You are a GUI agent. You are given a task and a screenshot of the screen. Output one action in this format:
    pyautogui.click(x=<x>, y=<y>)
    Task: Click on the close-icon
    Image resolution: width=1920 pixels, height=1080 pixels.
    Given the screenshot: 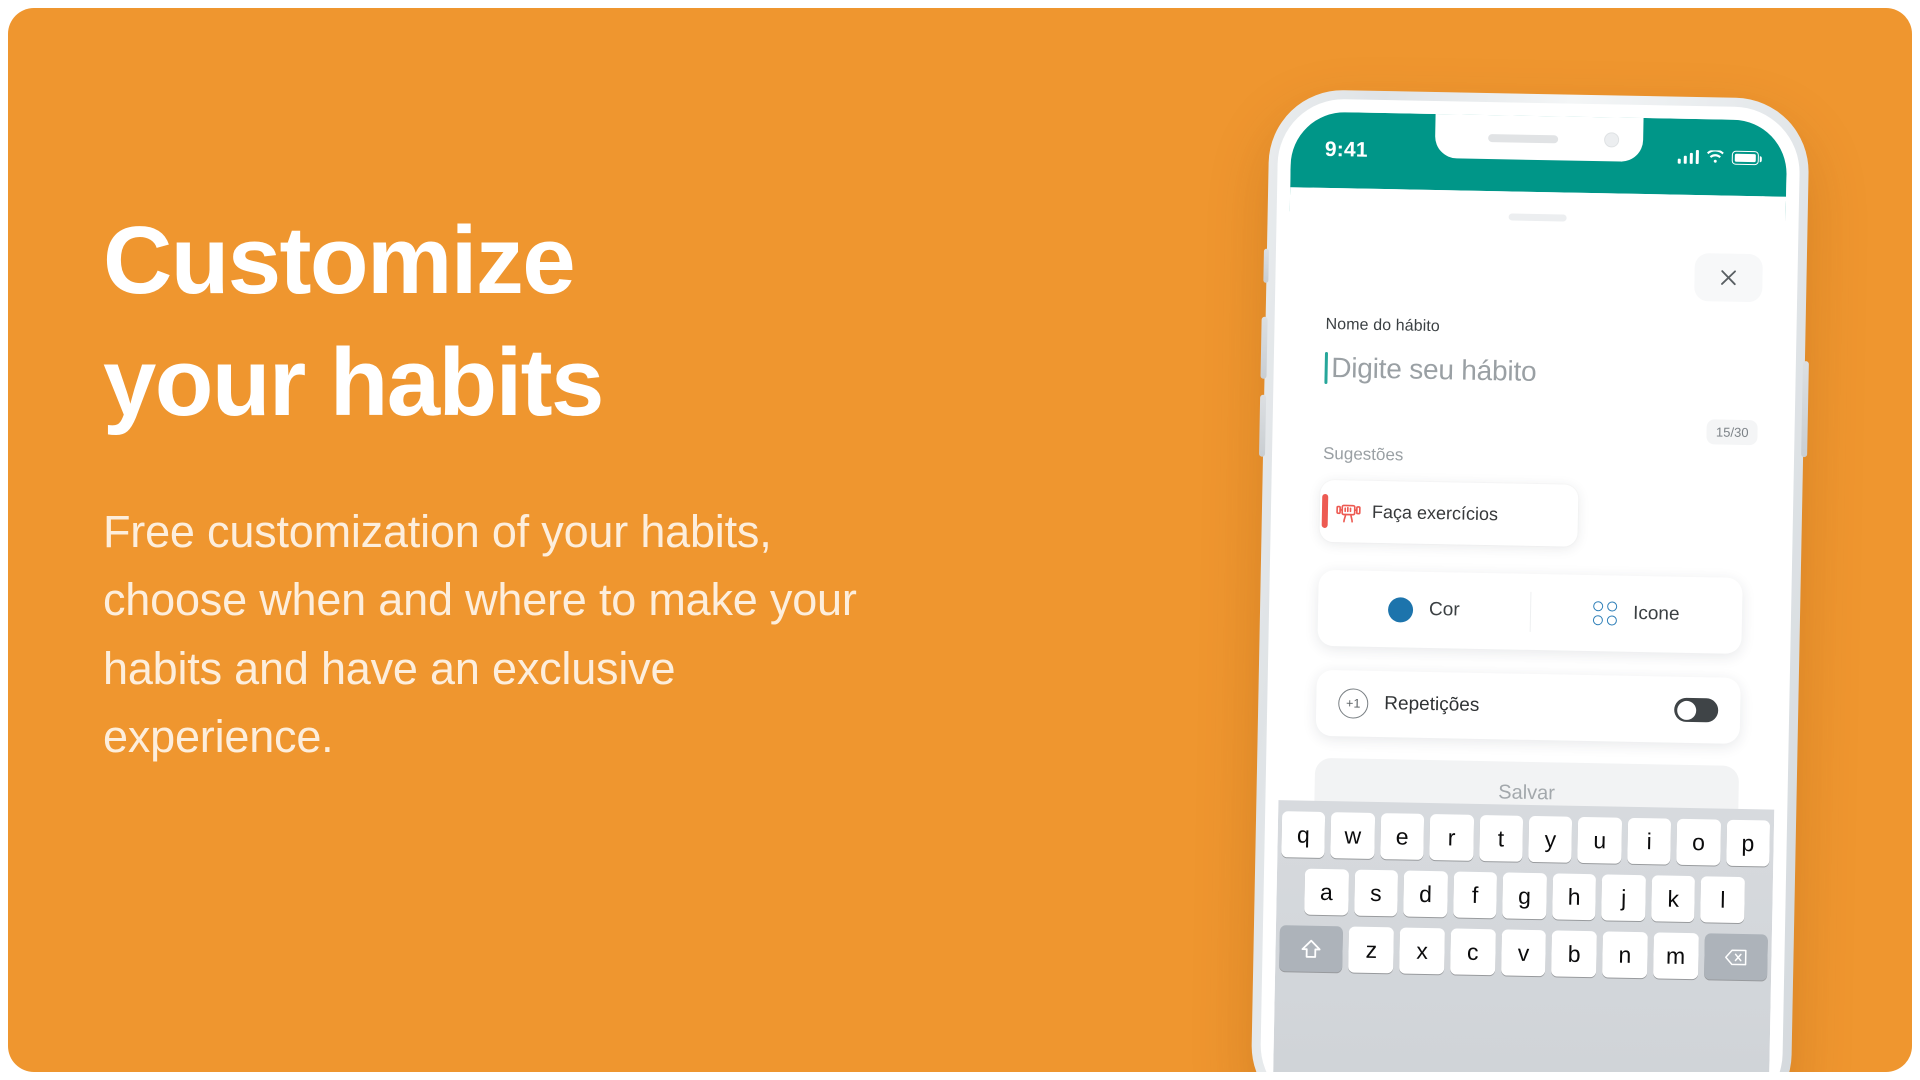 What is the action you would take?
    pyautogui.click(x=1728, y=278)
    